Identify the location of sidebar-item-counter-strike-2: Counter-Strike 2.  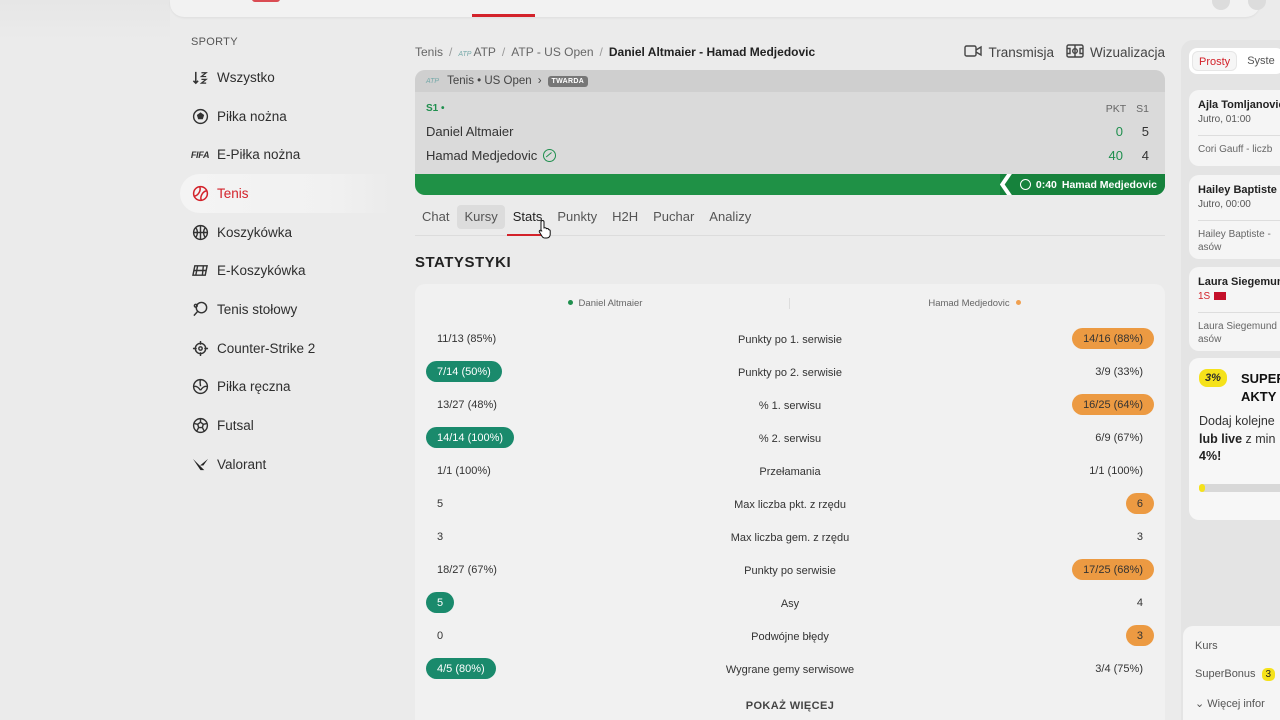
(285, 348).